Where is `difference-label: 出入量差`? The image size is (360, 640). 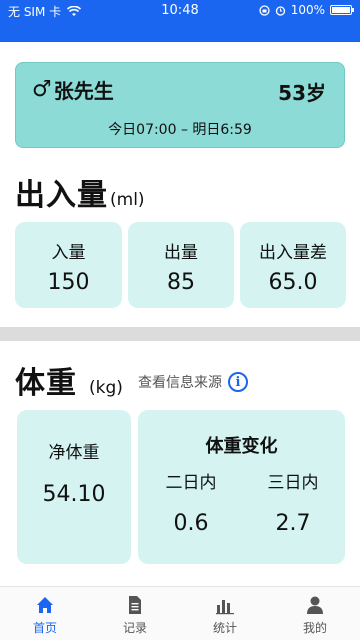
difference-label: 出入量差 is located at coordinates (293, 253).